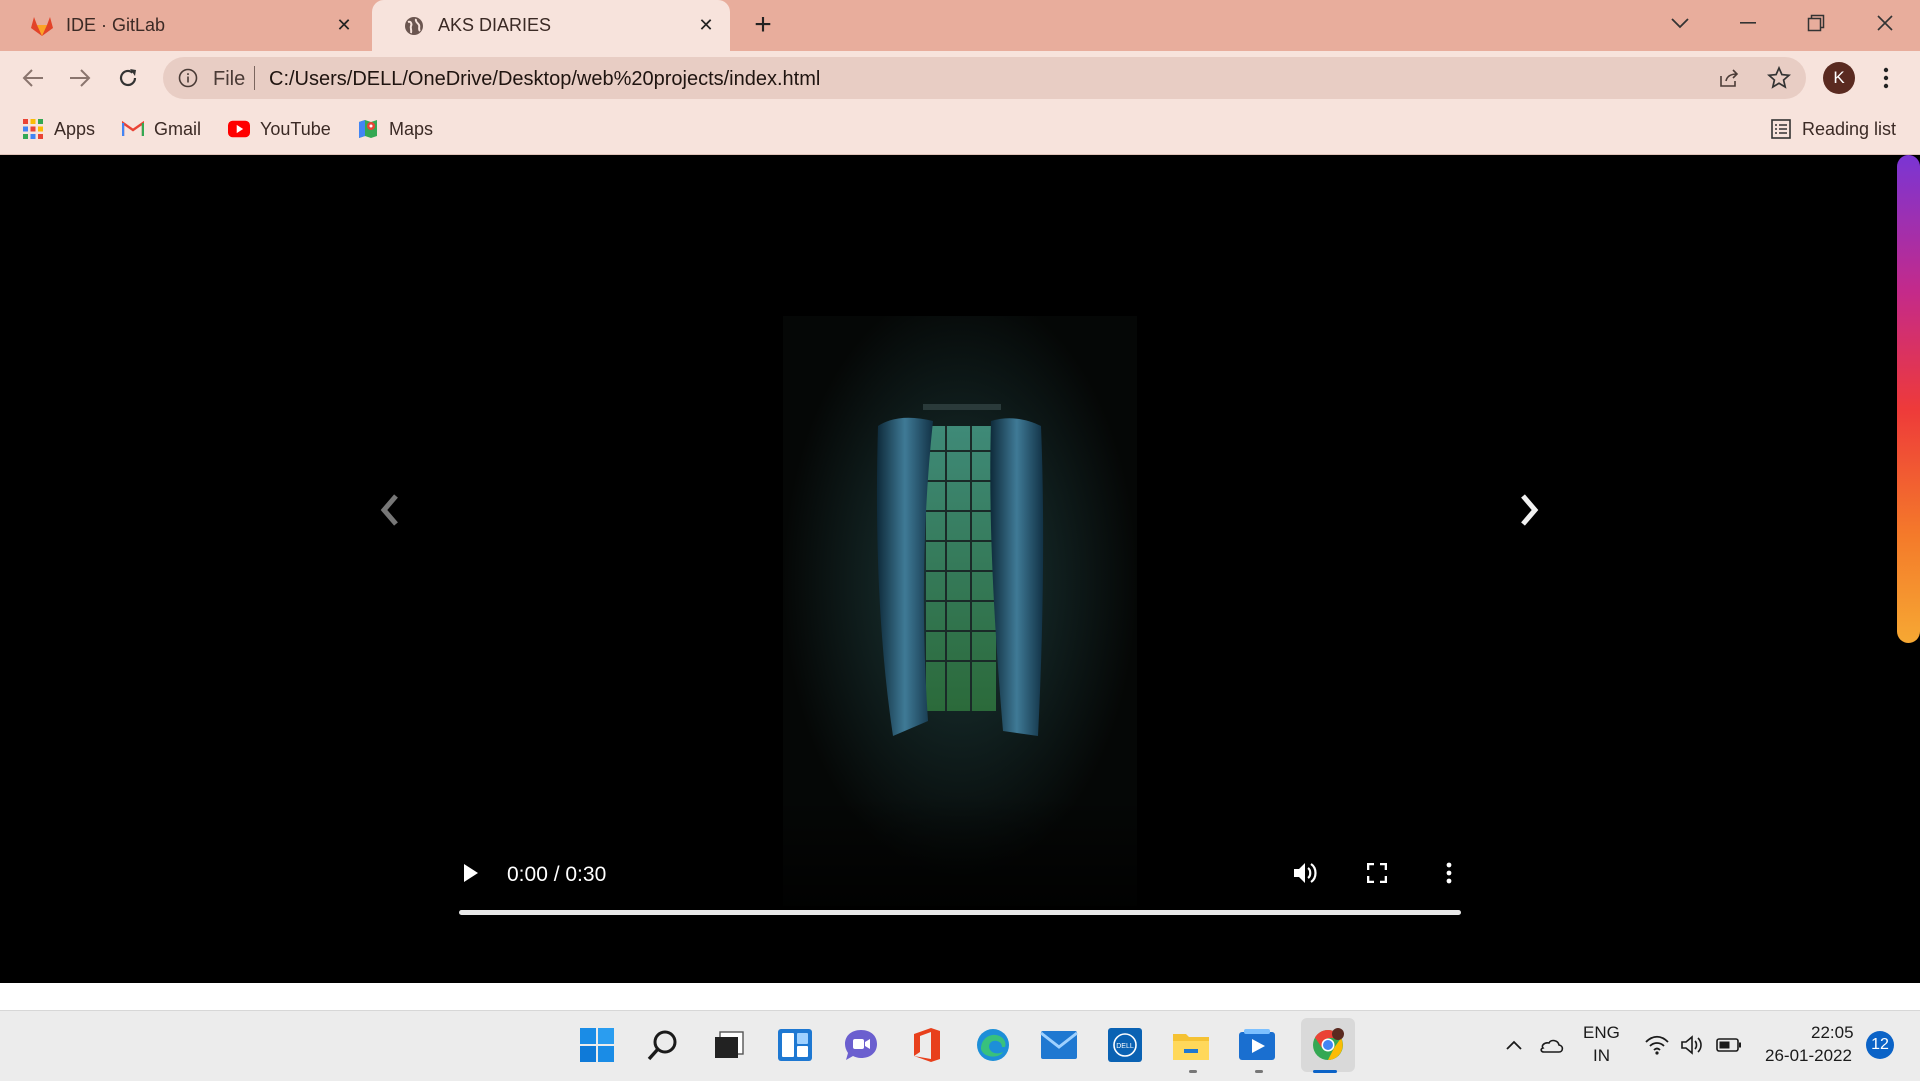  I want to click on language-indicator: ENG, so click(1601, 1033).